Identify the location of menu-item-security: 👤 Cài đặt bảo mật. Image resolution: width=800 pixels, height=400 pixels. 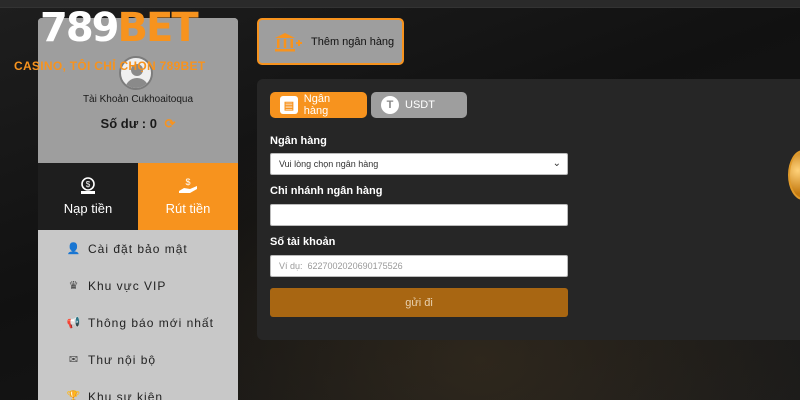
(138, 248).